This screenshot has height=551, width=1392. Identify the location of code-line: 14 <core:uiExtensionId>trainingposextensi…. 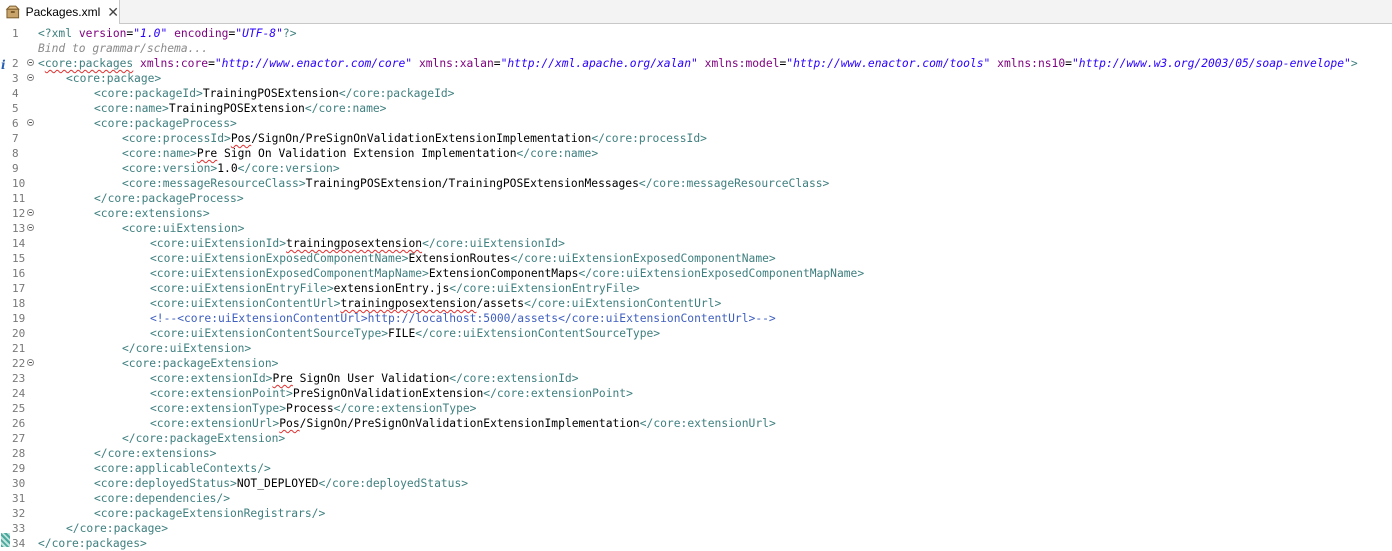
(696, 243).